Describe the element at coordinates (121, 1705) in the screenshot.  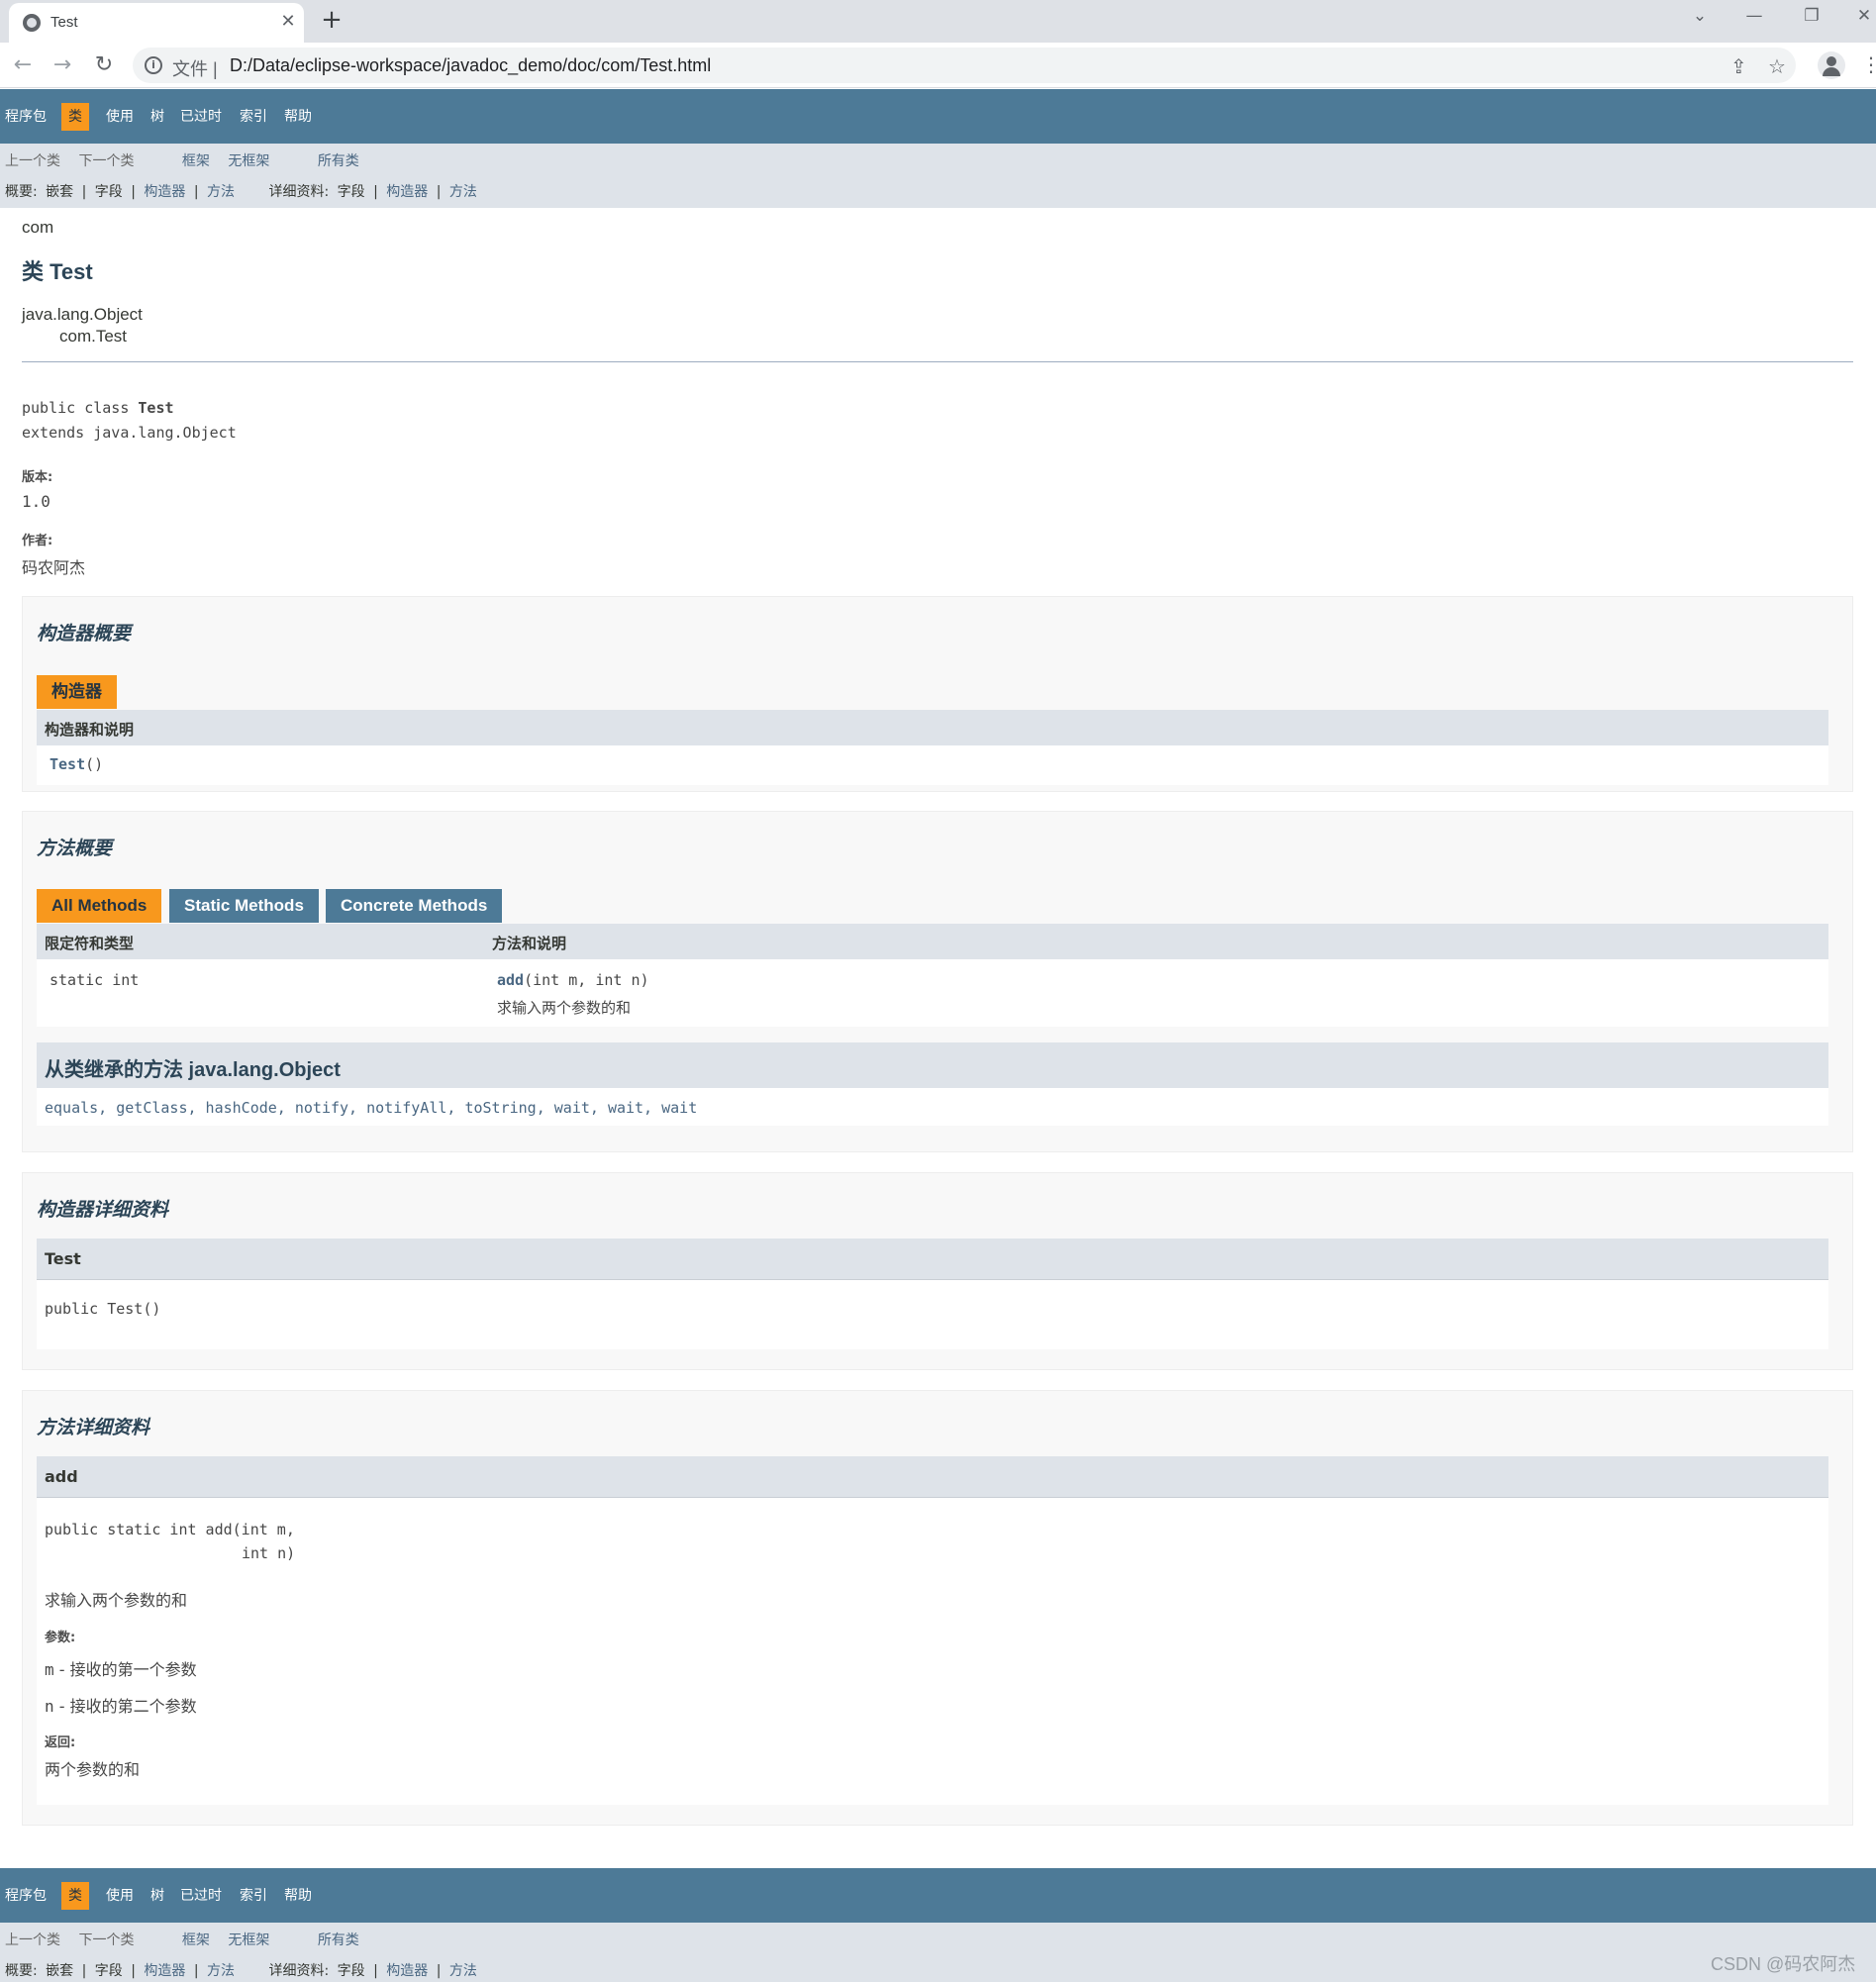
I see `param-n: n - 接收的第二个参数` at that location.